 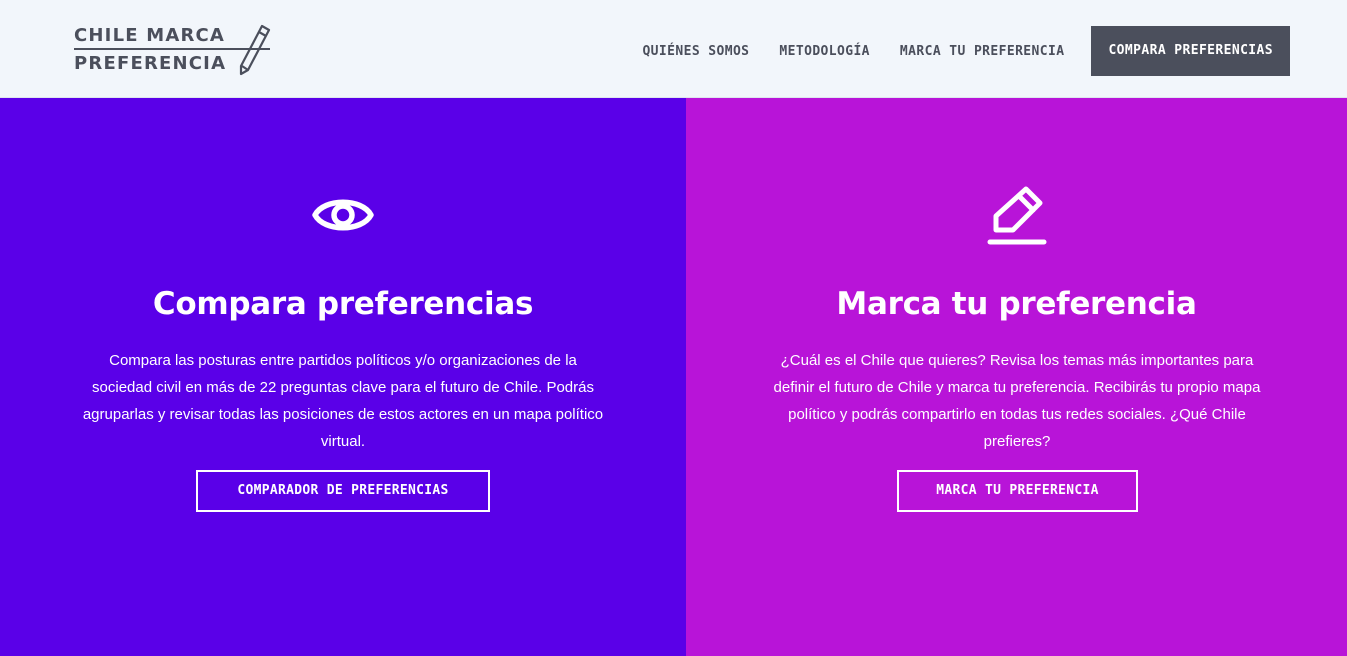 I want to click on compara-preferencias-button: COMPARA PREFERENCIAS, so click(x=1190, y=51).